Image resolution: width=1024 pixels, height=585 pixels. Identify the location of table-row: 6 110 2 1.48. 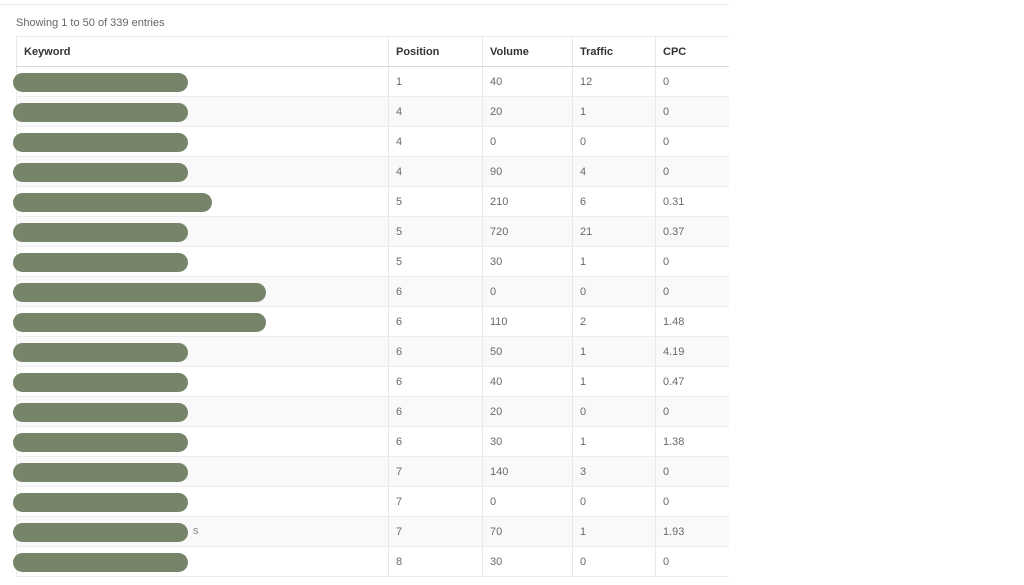
(371, 321).